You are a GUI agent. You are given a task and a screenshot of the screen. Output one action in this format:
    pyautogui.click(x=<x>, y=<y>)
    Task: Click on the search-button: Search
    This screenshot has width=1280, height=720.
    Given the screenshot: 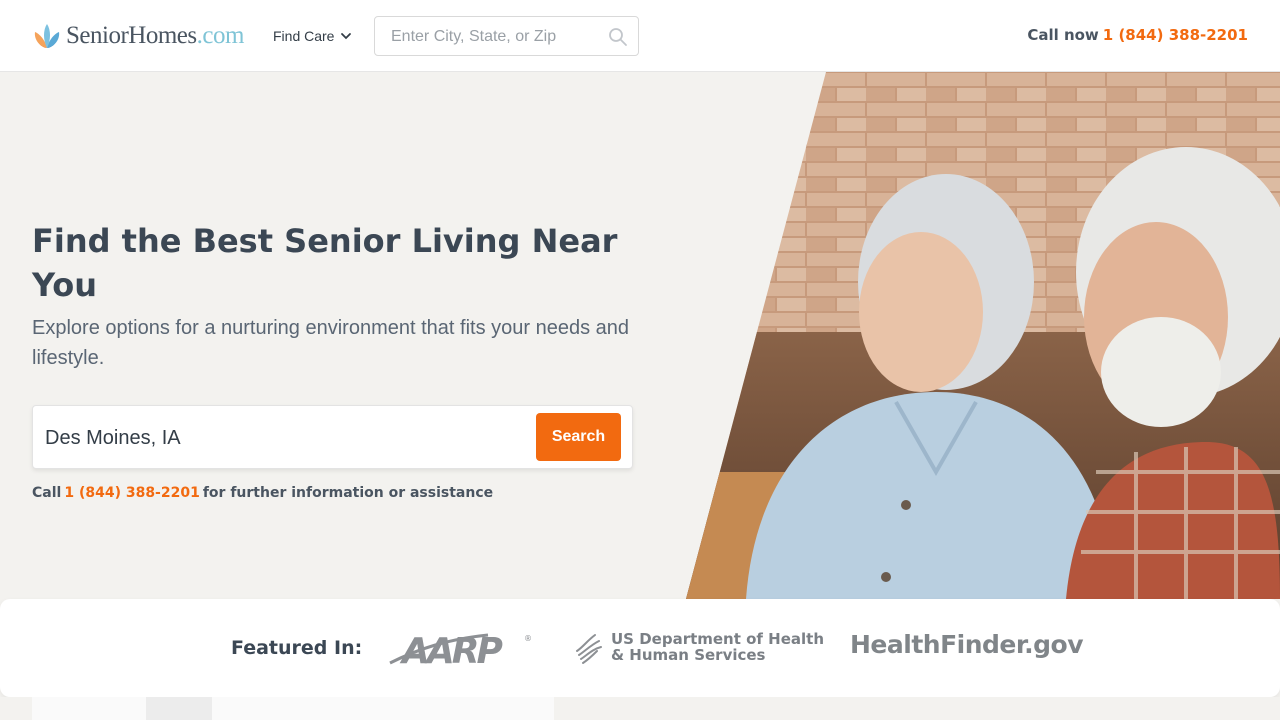 What is the action you would take?
    pyautogui.click(x=578, y=437)
    